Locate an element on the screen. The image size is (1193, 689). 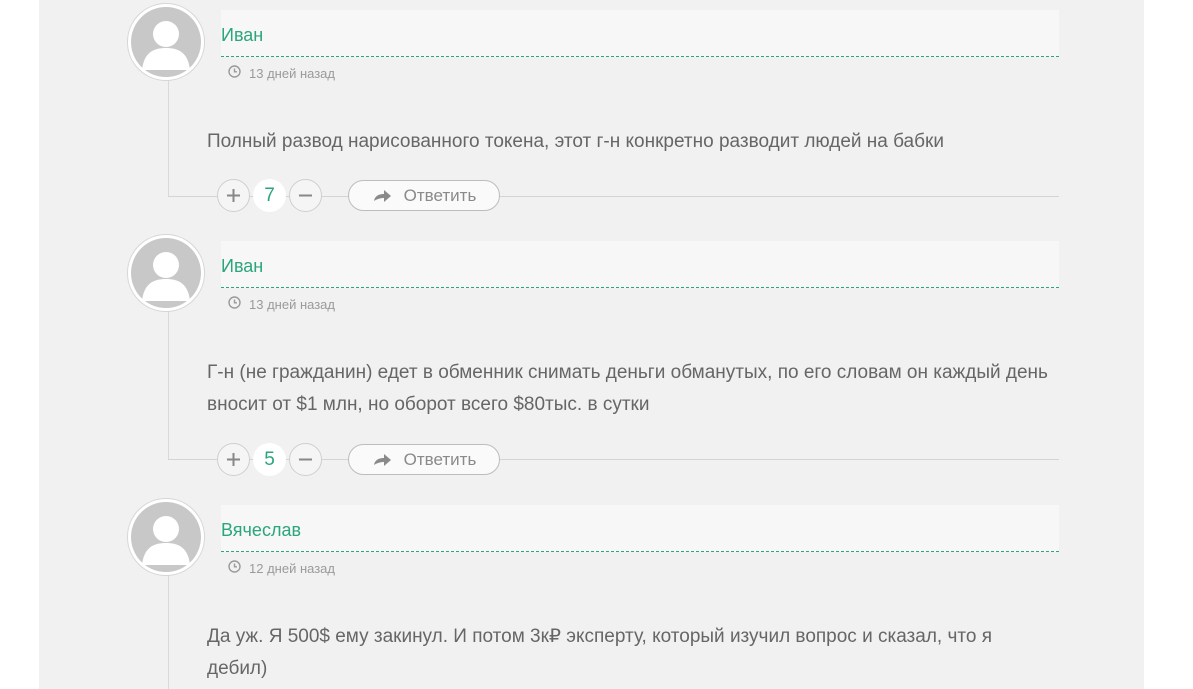
vote-count: 7 is located at coordinates (269, 195).